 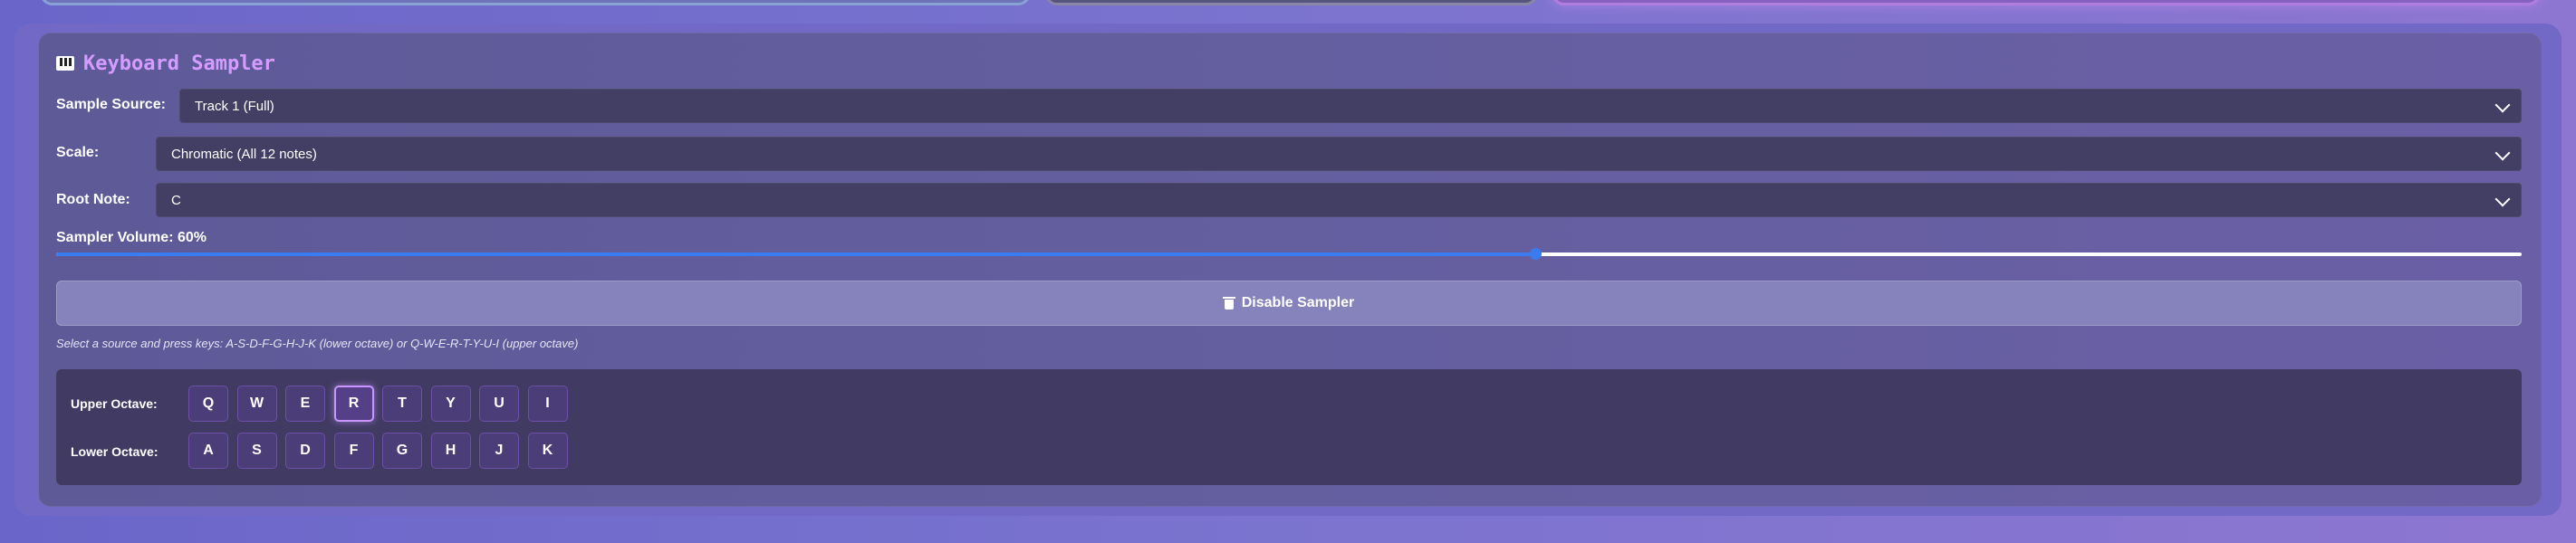 What do you see at coordinates (353, 451) in the screenshot?
I see `key-f: F` at bounding box center [353, 451].